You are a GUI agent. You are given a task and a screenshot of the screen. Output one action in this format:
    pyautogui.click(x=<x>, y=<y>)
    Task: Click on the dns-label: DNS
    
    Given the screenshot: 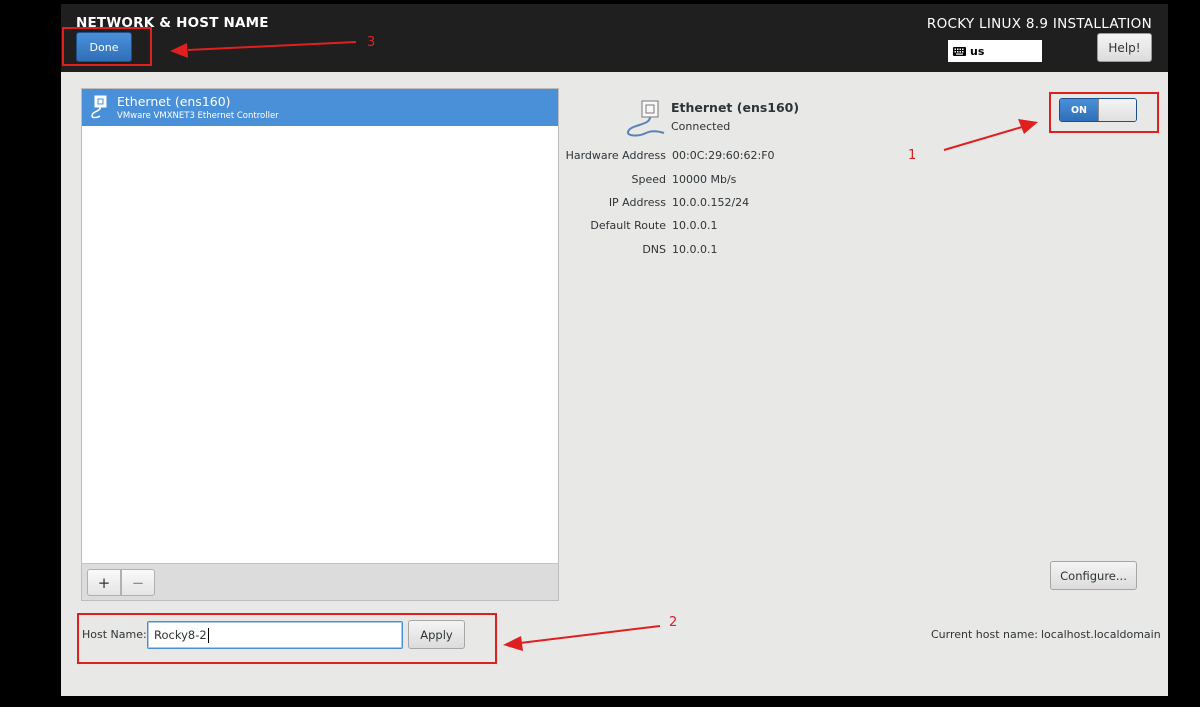 What is the action you would take?
    pyautogui.click(x=654, y=249)
    